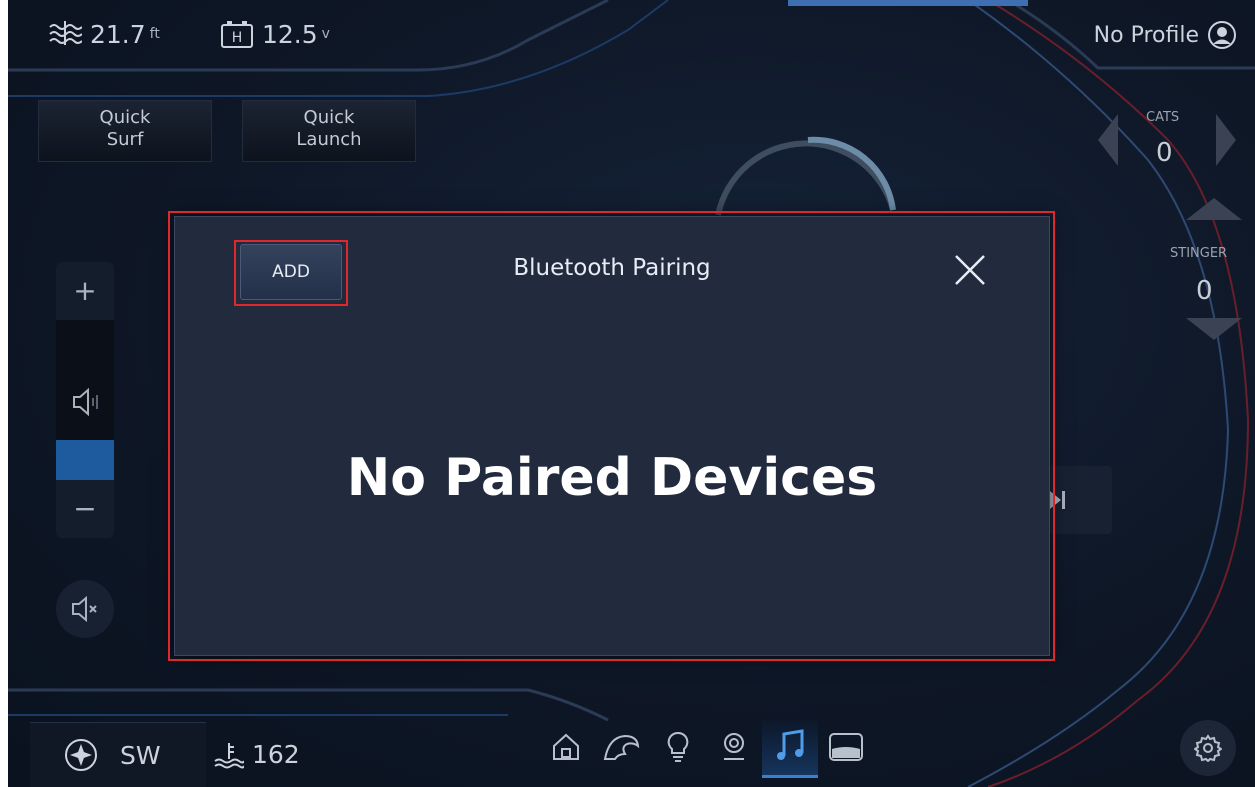 The height and width of the screenshot is (787, 1255). What do you see at coordinates (1226, 140) in the screenshot?
I see `cats-next-arrow-icon` at bounding box center [1226, 140].